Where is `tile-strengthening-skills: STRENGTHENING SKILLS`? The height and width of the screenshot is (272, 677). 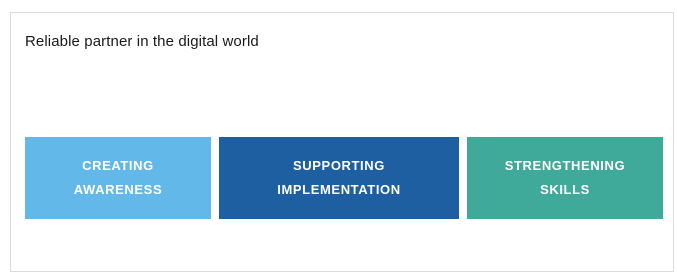 tile-strengthening-skills: STRENGTHENING SKILLS is located at coordinates (565, 178).